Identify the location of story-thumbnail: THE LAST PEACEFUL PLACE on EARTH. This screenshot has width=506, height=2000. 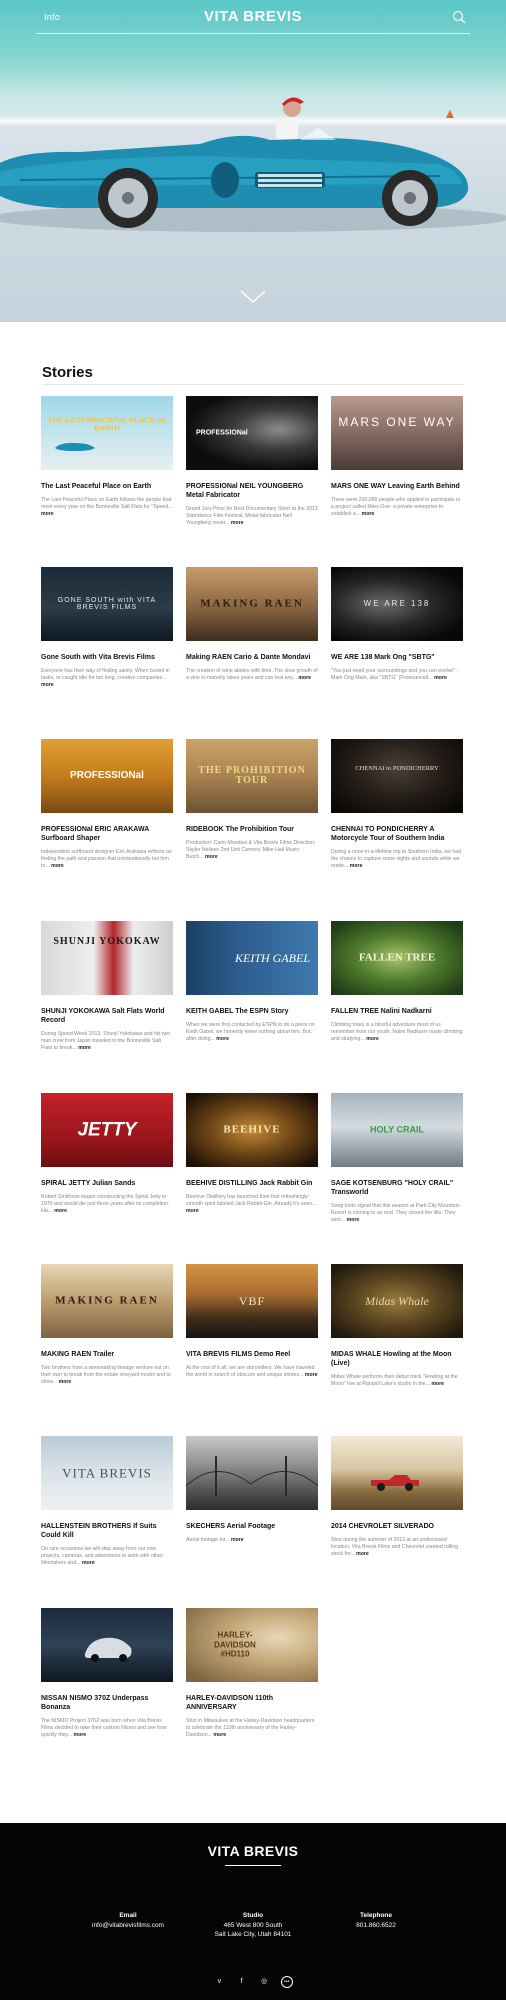
(107, 433).